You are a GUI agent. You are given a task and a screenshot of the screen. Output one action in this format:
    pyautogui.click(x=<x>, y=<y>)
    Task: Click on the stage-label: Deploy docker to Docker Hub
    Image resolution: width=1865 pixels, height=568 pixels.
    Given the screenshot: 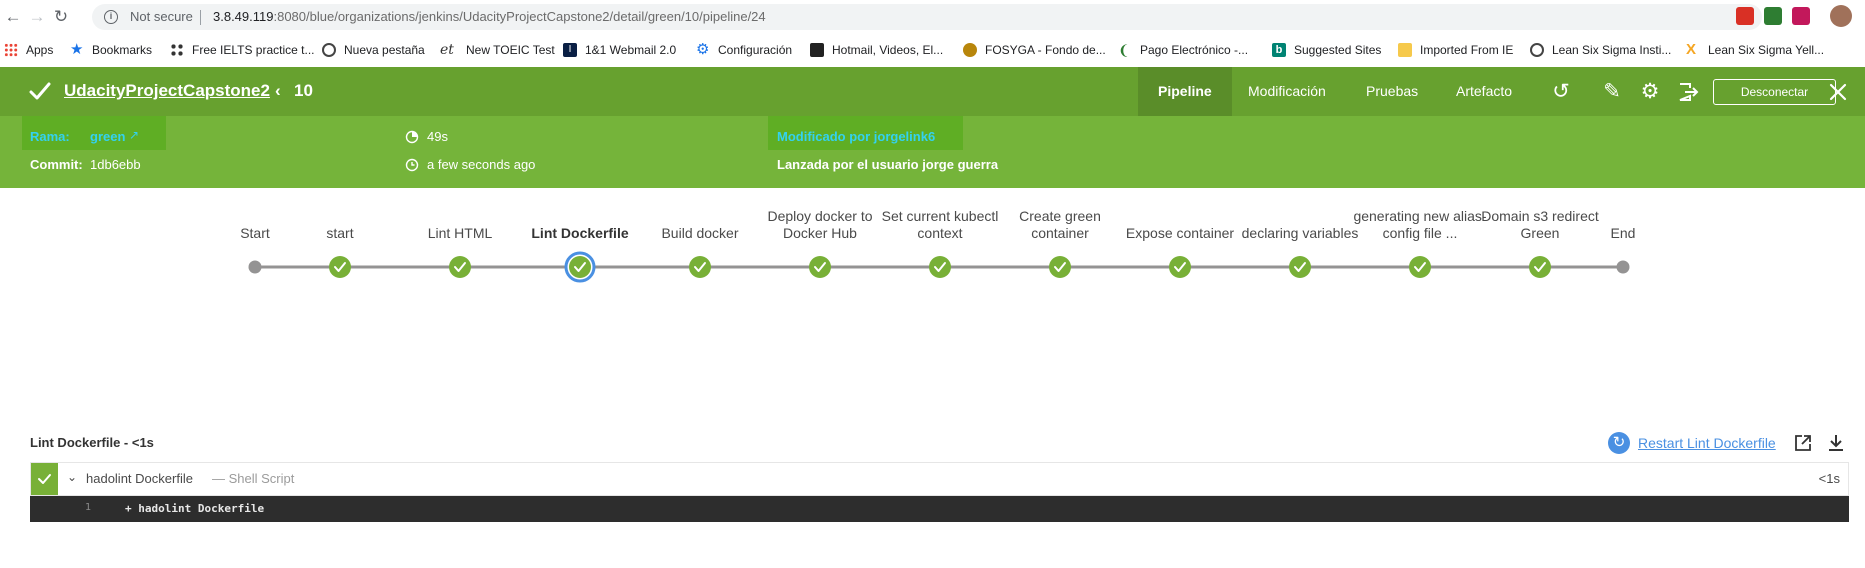 What is the action you would take?
    pyautogui.click(x=820, y=216)
    